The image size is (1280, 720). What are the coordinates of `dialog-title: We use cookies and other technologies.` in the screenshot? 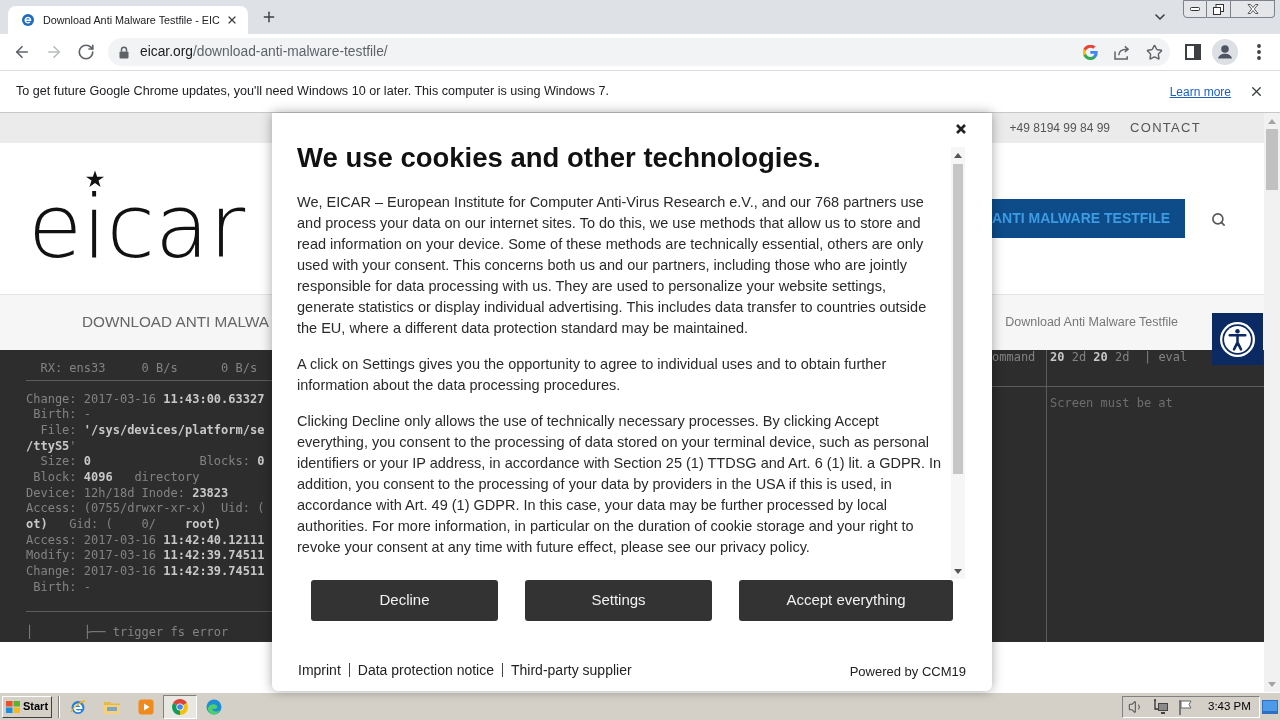 It's located at (559, 157).